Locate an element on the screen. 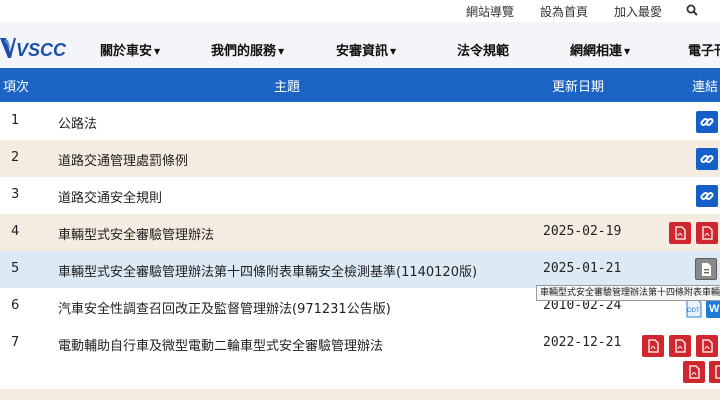  row-title: 公路法 is located at coordinates (77, 122).